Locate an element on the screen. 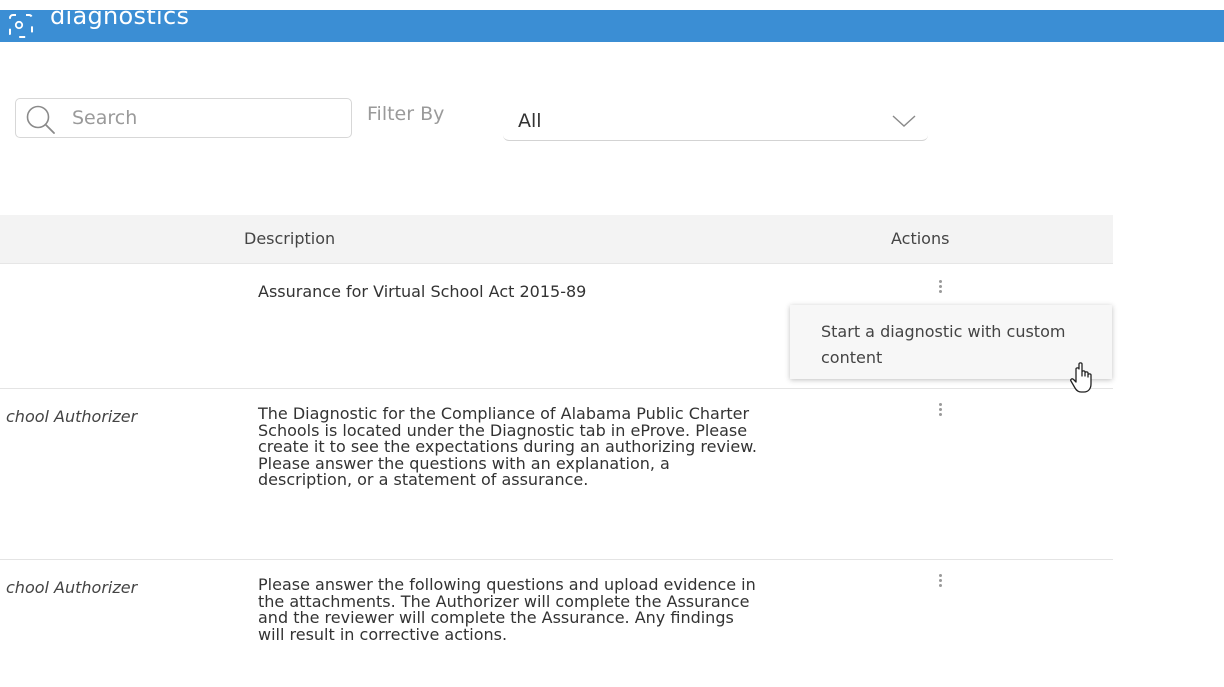 The image size is (1224, 687). column-header-actions: Actions is located at coordinates (920, 238).